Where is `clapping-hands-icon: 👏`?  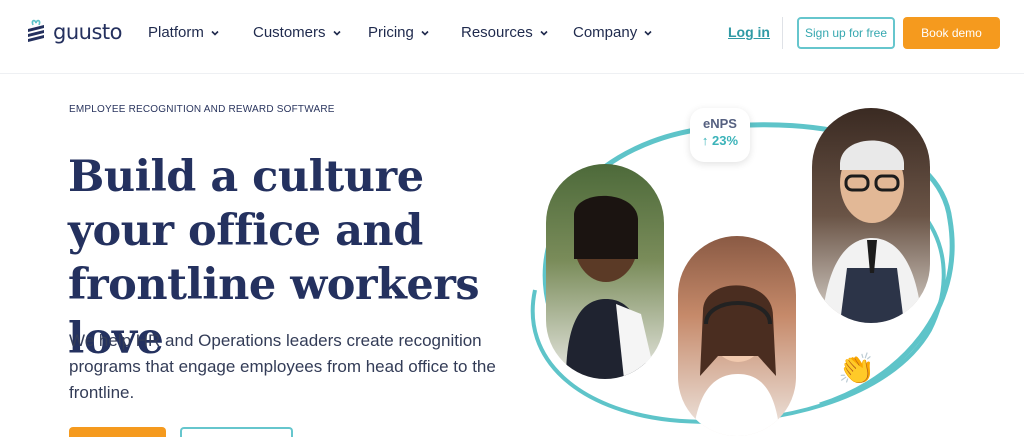
clapping-hands-icon: 👏 is located at coordinates (857, 369).